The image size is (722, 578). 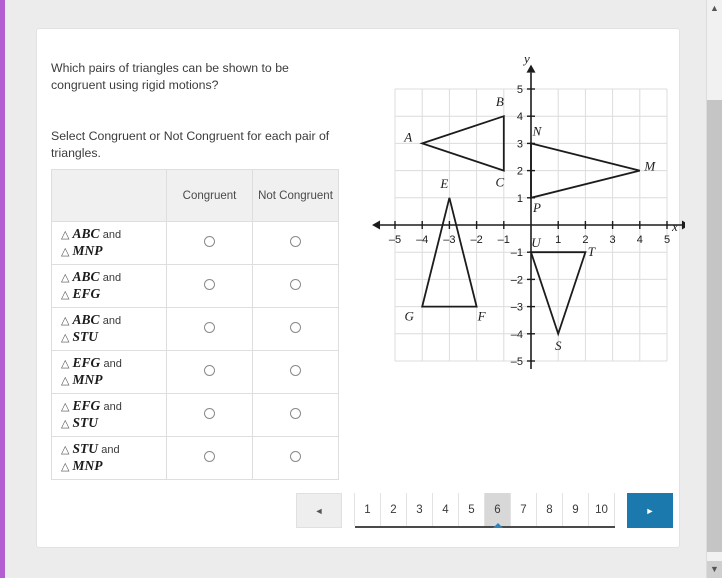 I want to click on vertex-label-M: M, so click(x=649, y=166).